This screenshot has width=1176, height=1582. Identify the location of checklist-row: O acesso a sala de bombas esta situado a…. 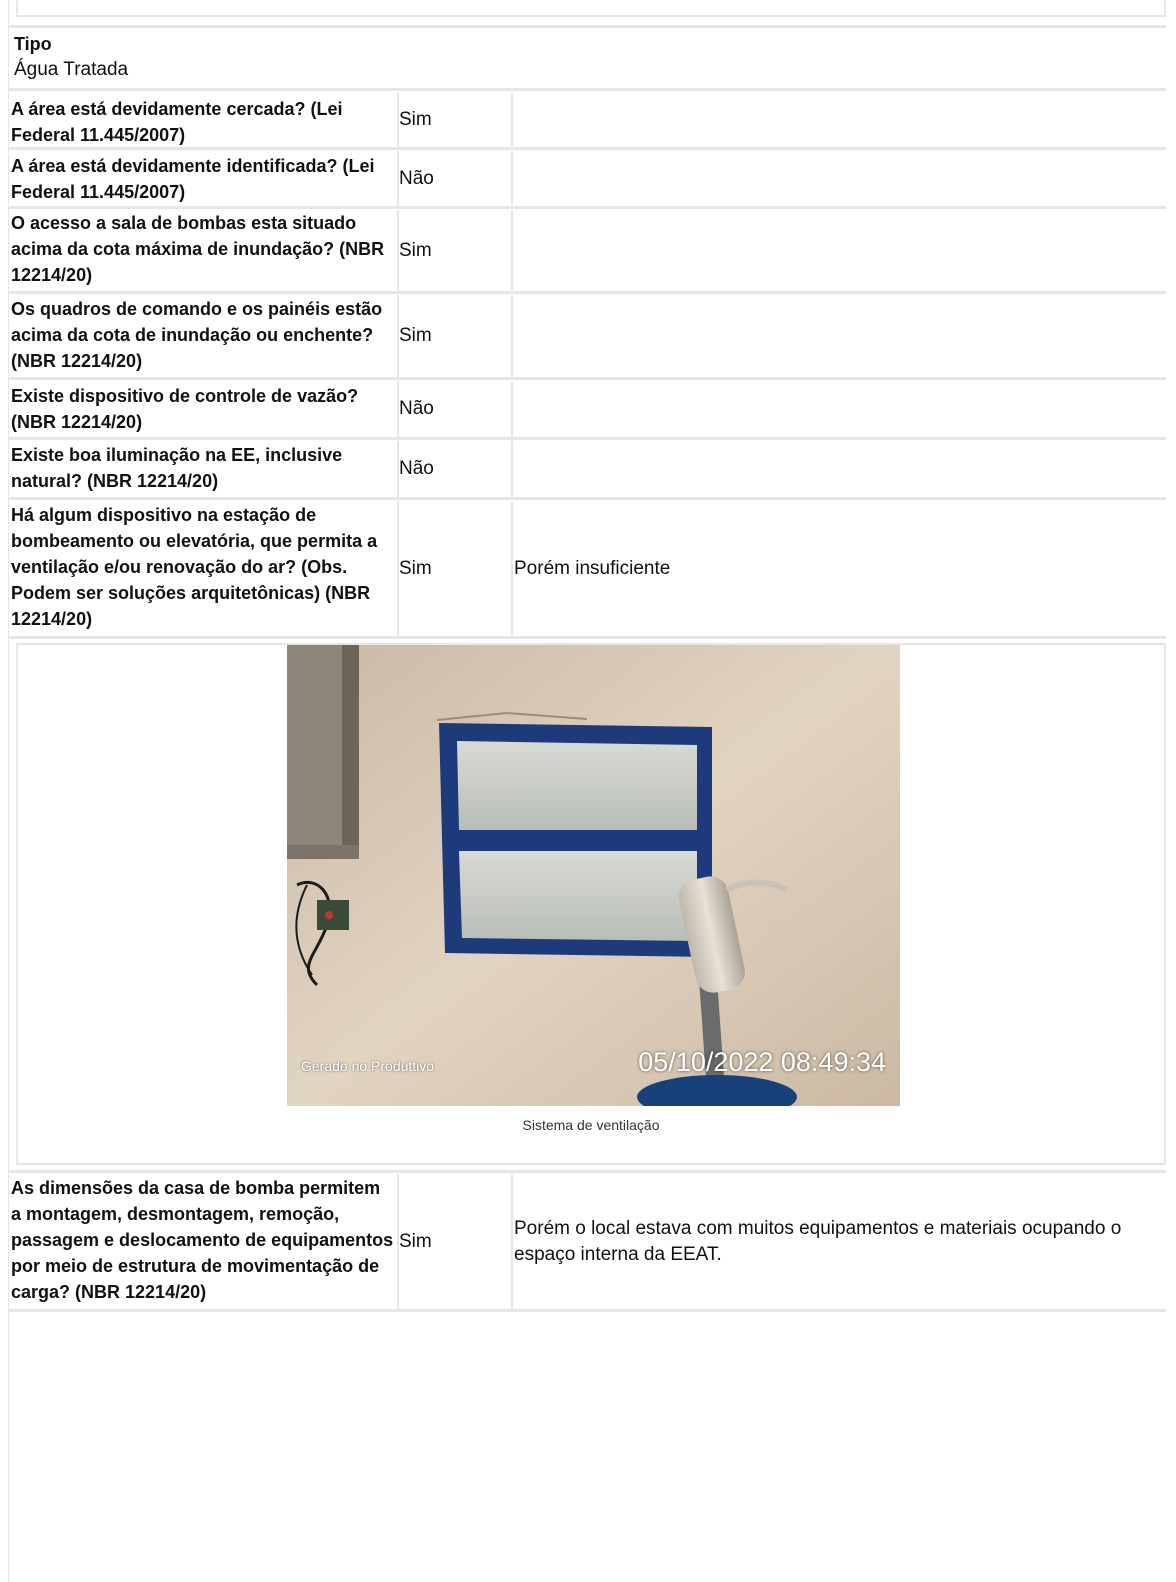
(587, 250).